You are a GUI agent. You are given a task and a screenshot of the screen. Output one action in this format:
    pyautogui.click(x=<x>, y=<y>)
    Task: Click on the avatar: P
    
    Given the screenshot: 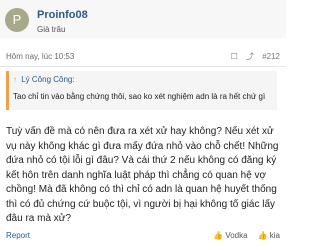 What is the action you would take?
    pyautogui.click(x=17, y=20)
    